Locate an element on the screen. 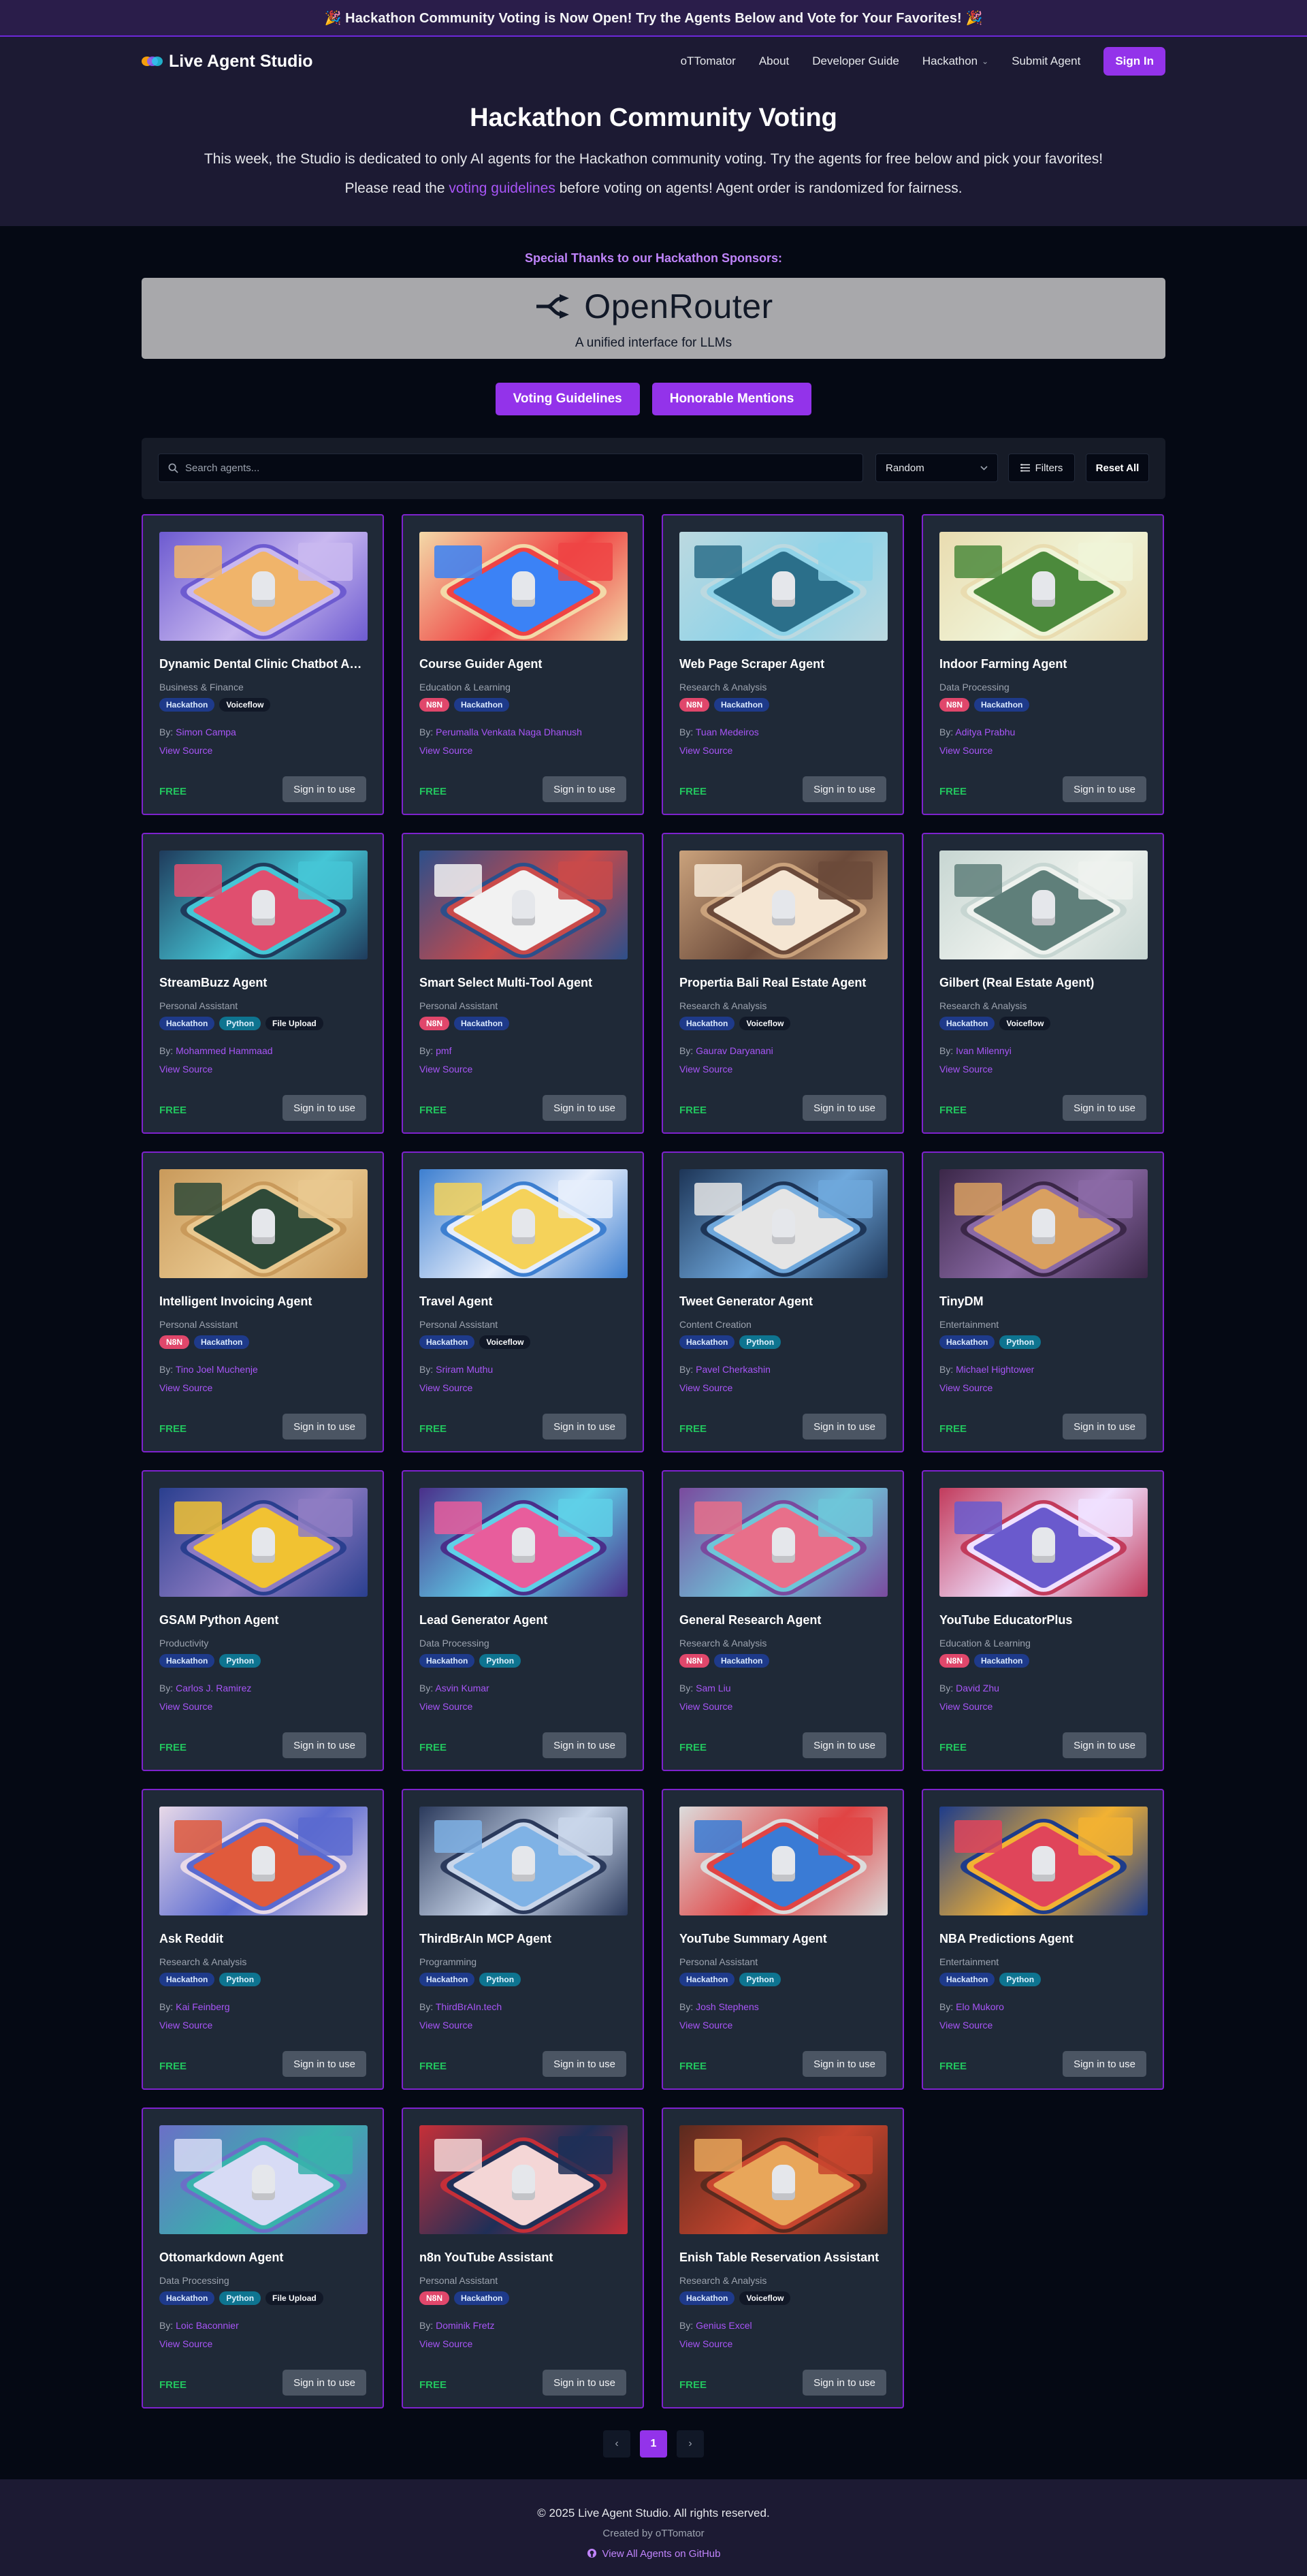 This screenshot has width=1307, height=2576. nav-link-hackathon: Hackathon ⌄ is located at coordinates (955, 61).